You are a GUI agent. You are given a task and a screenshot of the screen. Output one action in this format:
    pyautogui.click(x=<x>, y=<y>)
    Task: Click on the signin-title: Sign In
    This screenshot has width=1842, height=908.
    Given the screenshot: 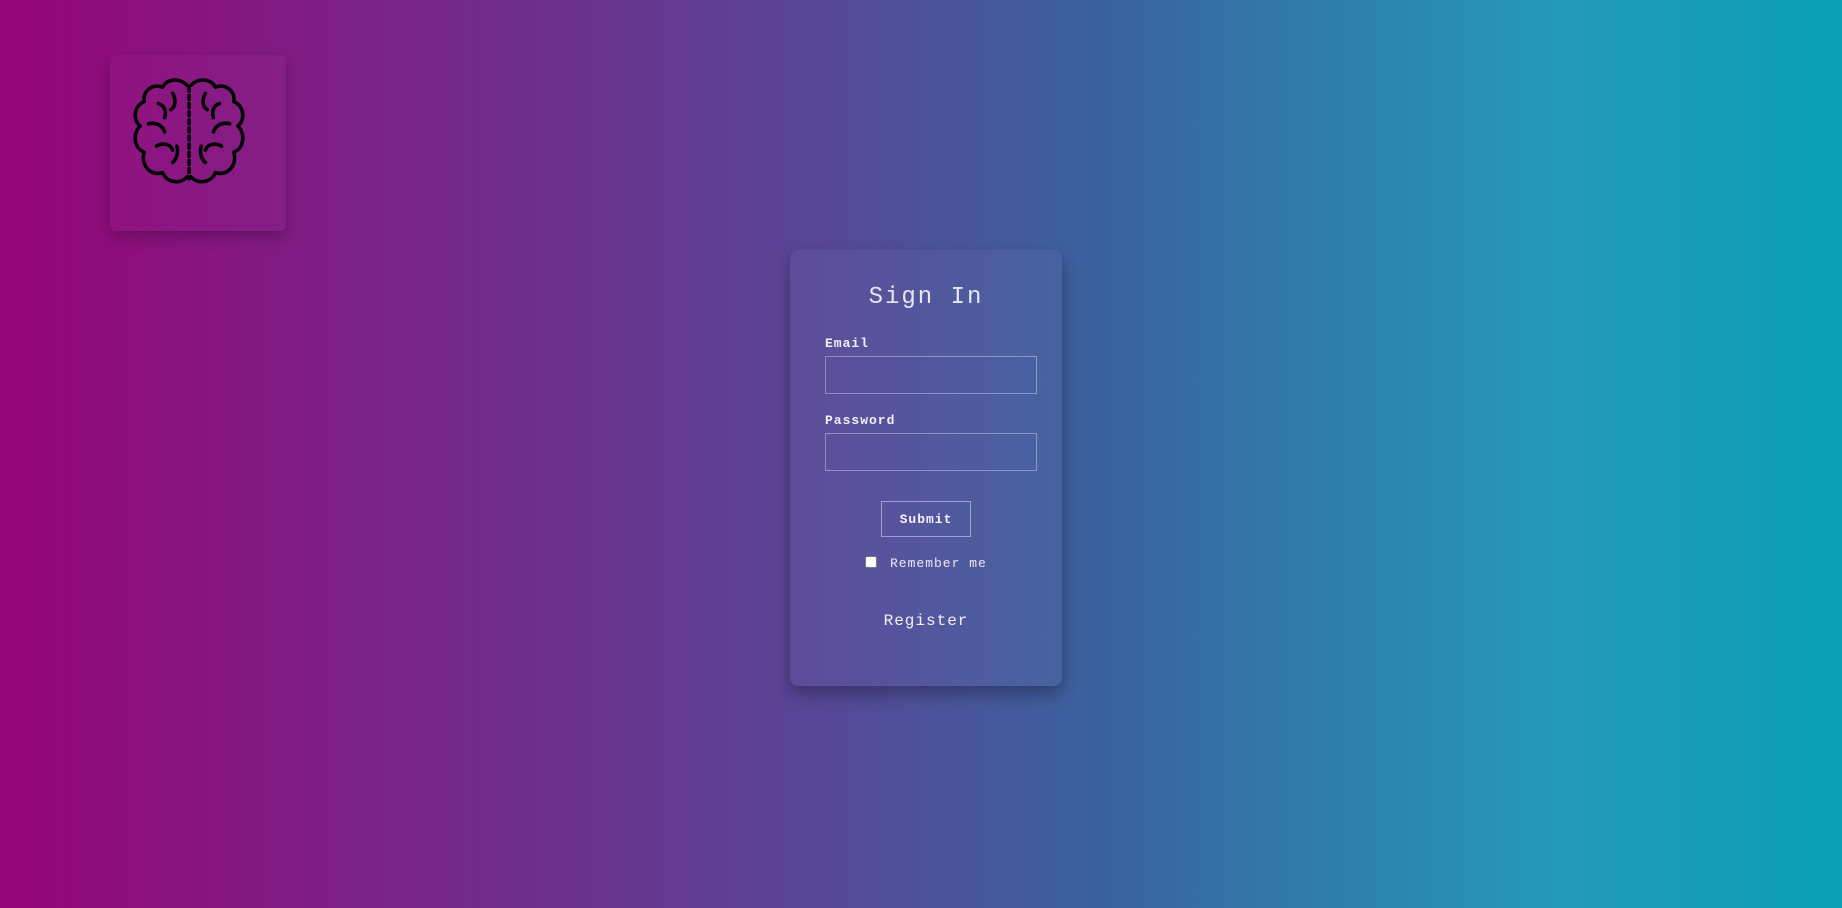 What is the action you would take?
    pyautogui.click(x=926, y=297)
    